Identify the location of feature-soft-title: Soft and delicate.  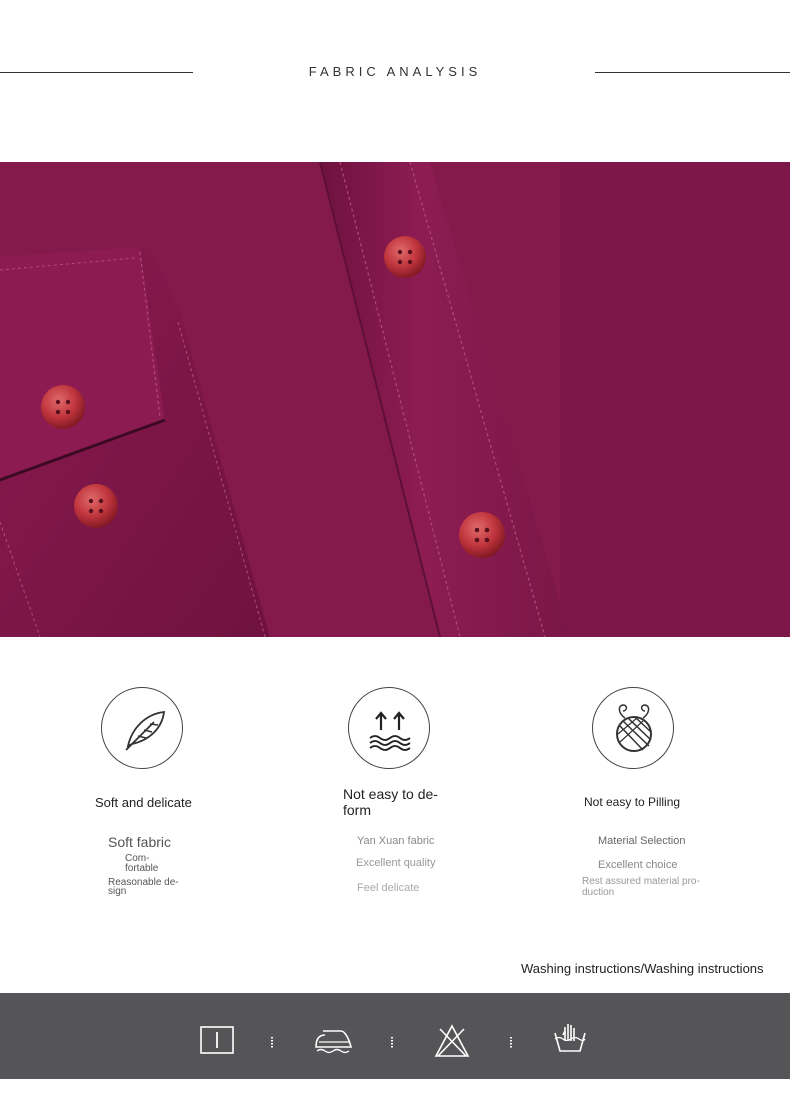
(143, 802).